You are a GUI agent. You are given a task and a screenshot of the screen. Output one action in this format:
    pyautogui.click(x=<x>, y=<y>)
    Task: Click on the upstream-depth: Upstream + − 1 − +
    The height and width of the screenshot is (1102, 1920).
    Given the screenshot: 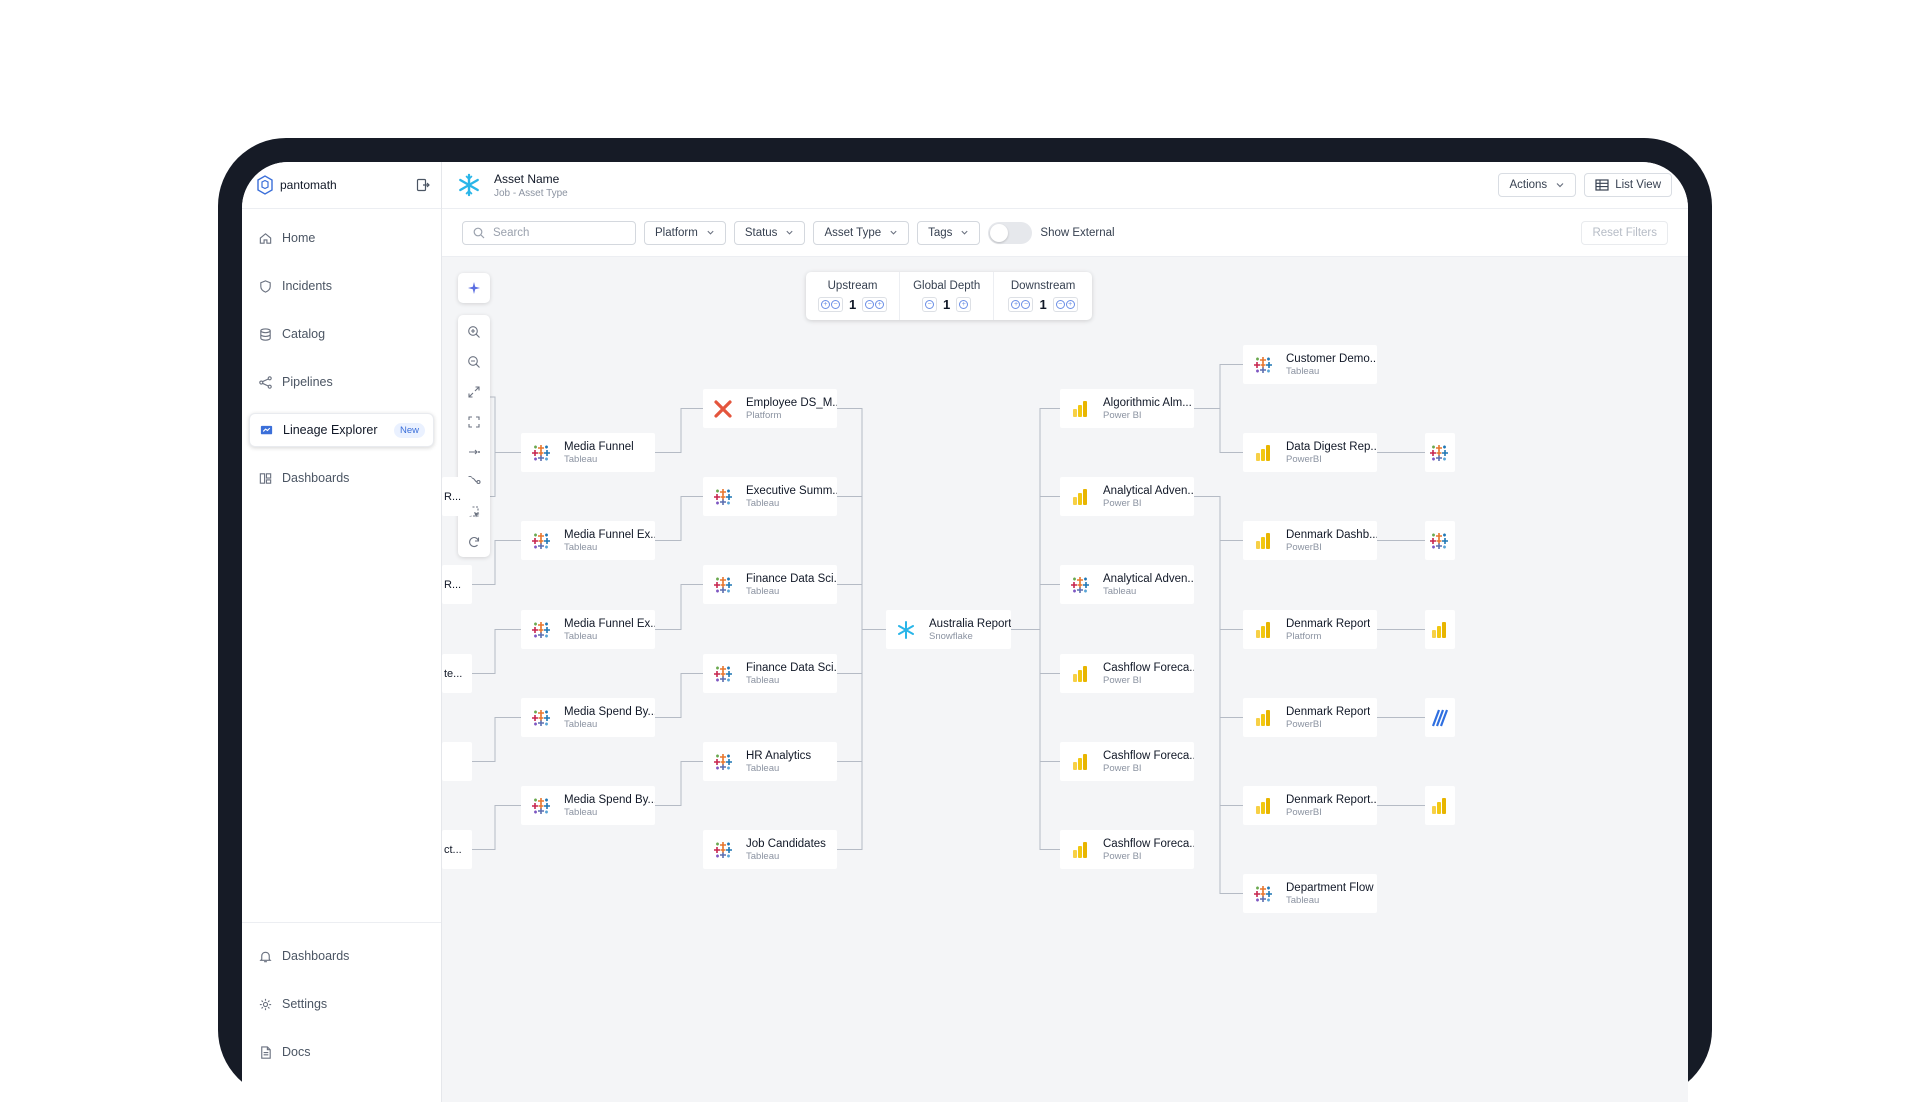 What is the action you would take?
    pyautogui.click(x=853, y=296)
    